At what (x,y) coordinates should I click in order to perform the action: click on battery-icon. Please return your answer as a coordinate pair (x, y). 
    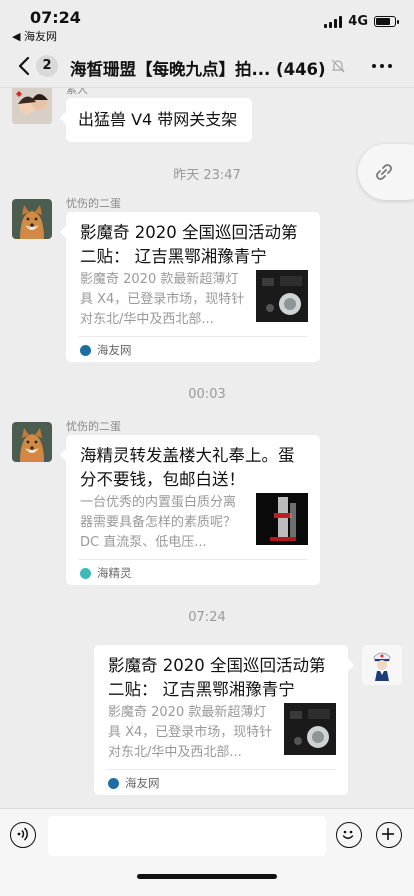
    Looking at the image, I should click on (386, 21).